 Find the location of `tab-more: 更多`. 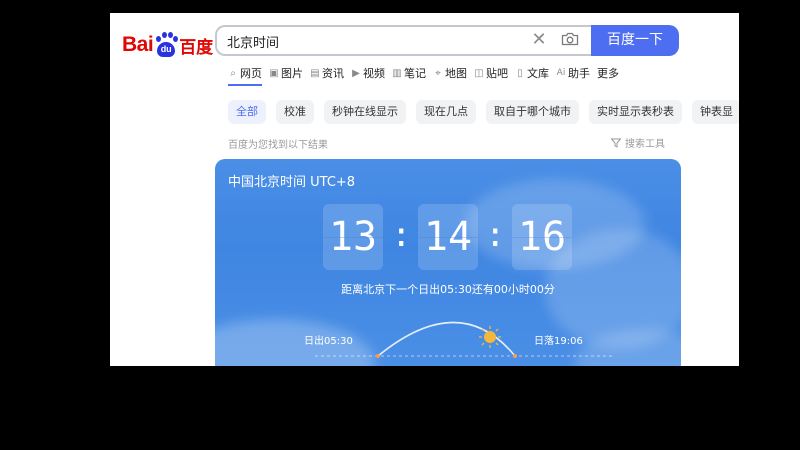

tab-more: 更多 is located at coordinates (608, 73).